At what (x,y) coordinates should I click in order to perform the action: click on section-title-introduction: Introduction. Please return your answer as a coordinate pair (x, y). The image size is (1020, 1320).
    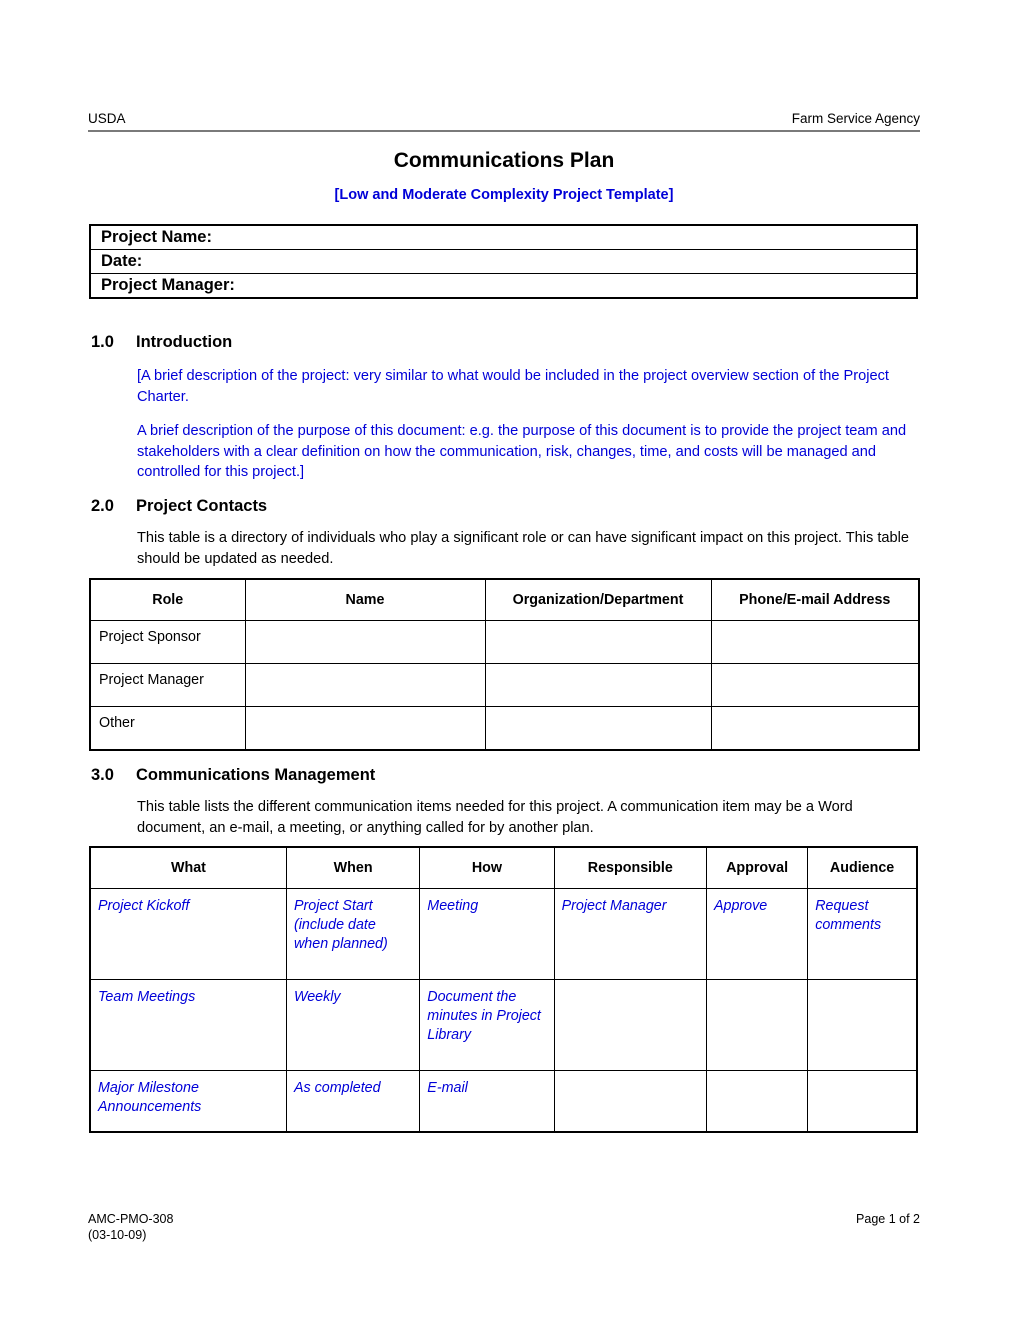
    Looking at the image, I should click on (184, 342).